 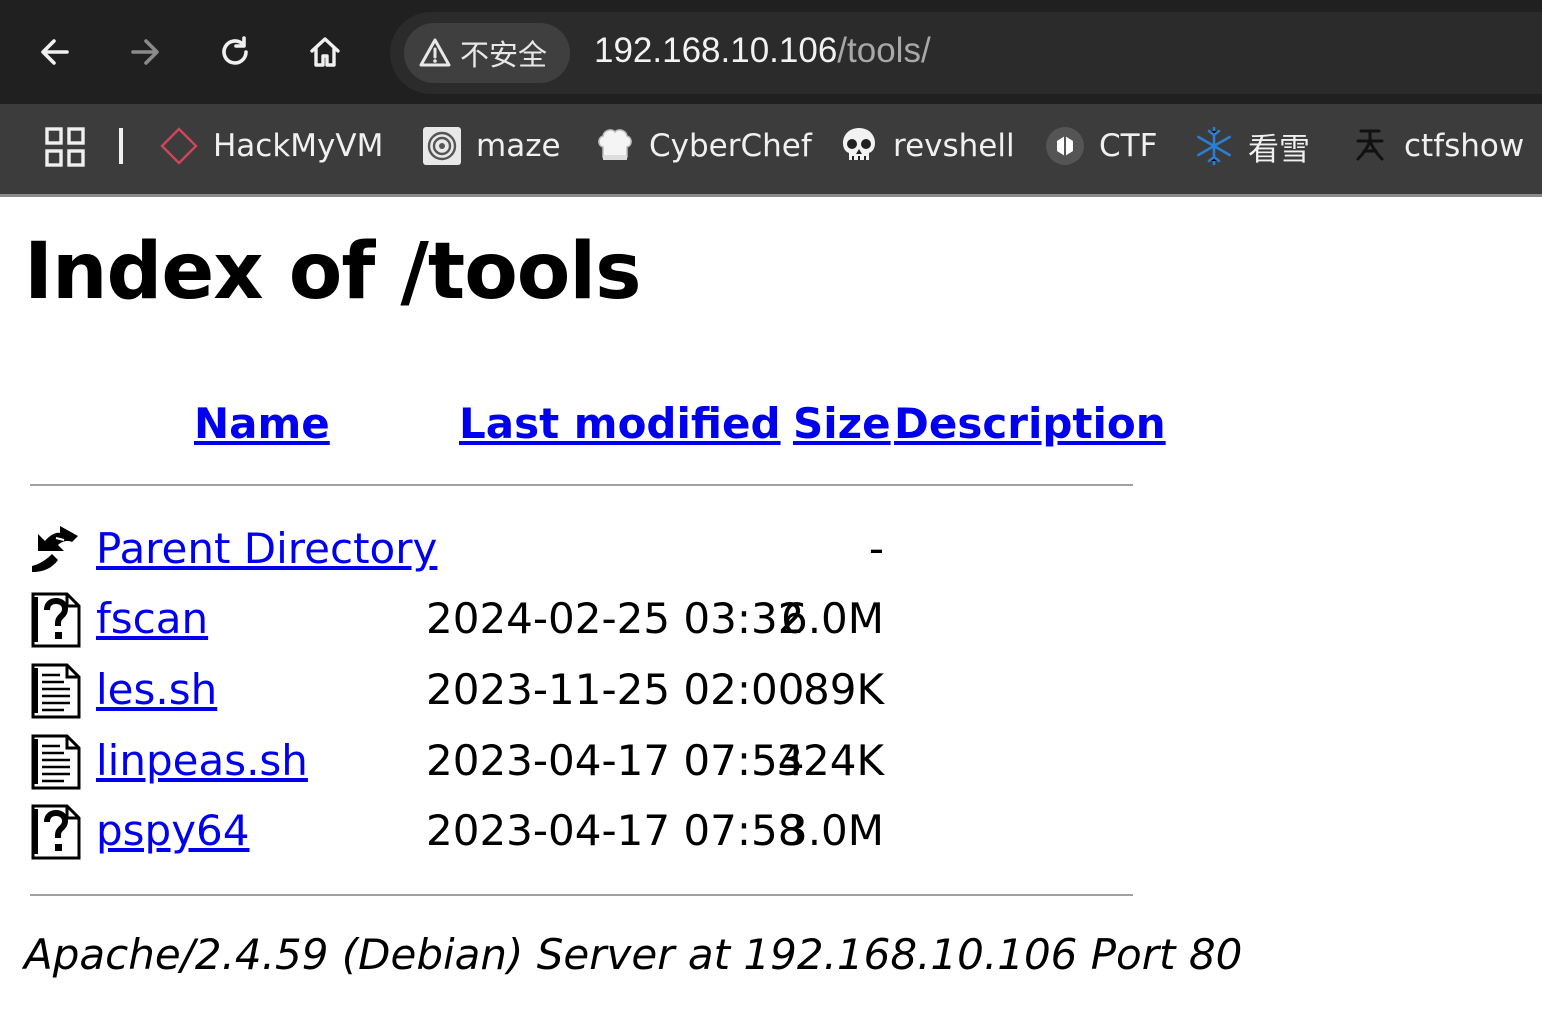 What do you see at coordinates (843, 689) in the screenshot?
I see `file-size: 89K` at bounding box center [843, 689].